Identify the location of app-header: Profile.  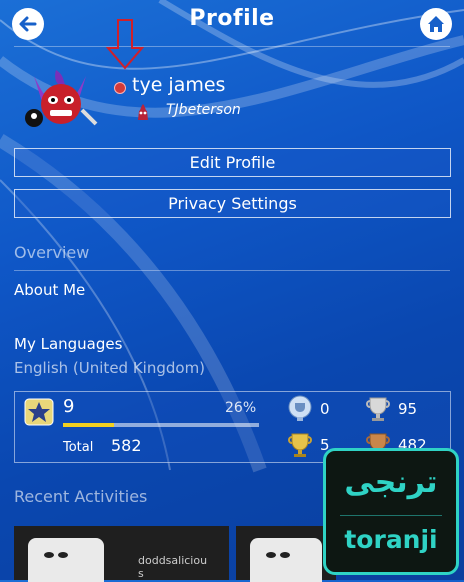
(232, 23).